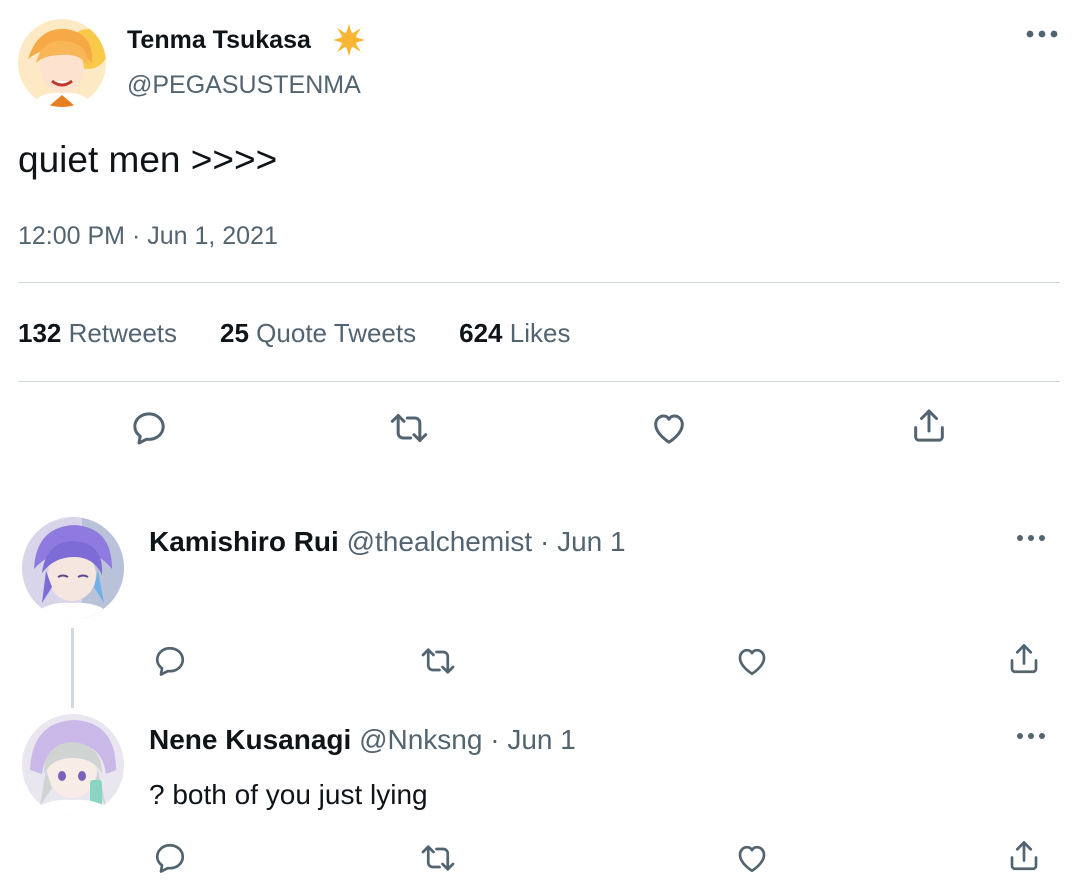  Describe the element at coordinates (148, 159) in the screenshot. I see `tweet-text: quiet men >>>>` at that location.